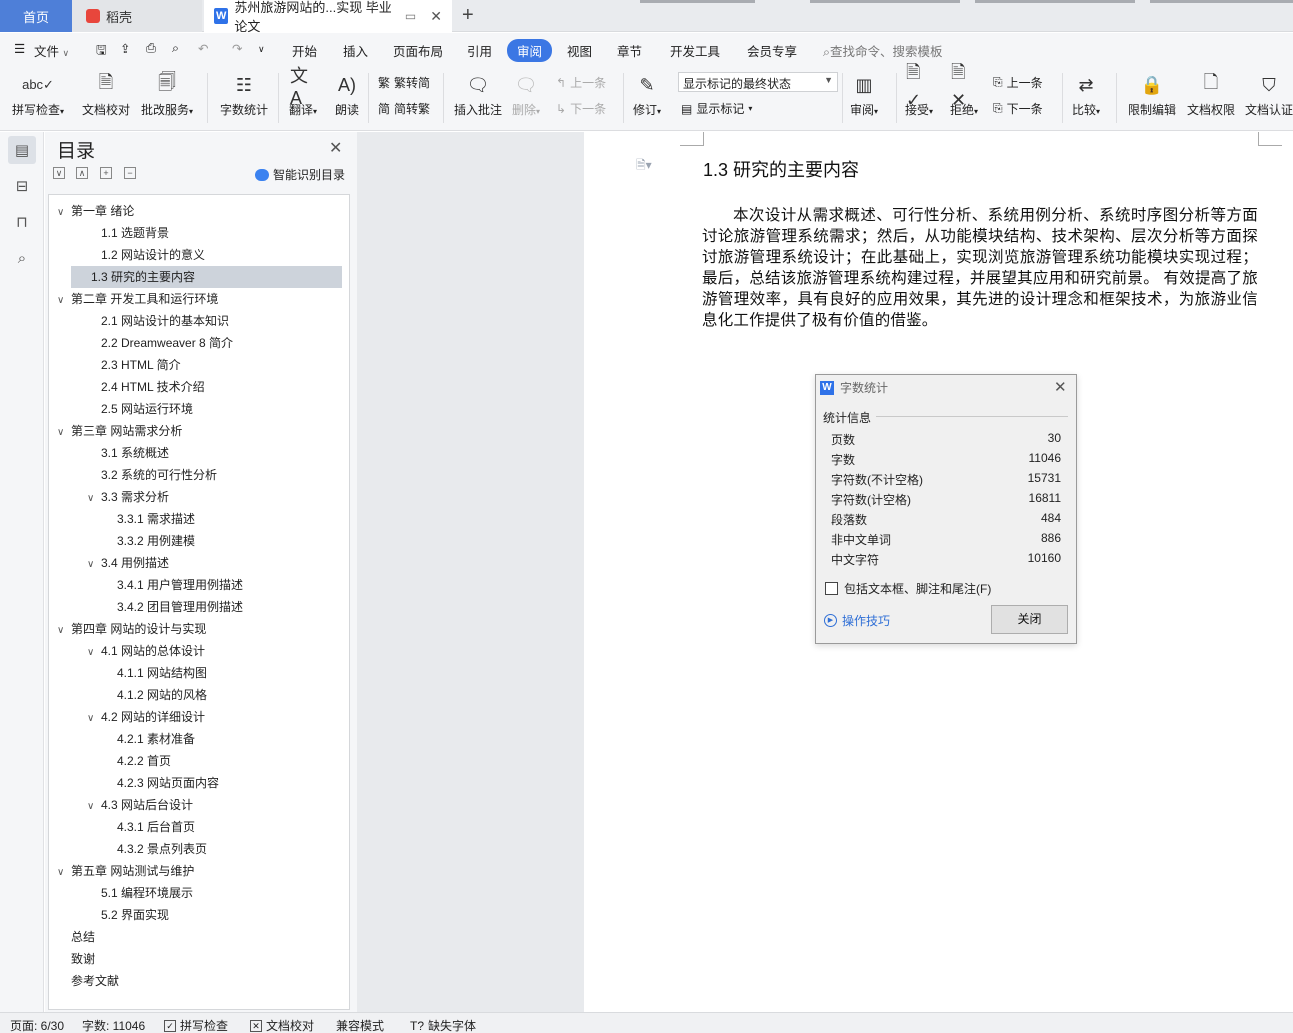  I want to click on menu-item-review: 审阅, so click(530, 50).